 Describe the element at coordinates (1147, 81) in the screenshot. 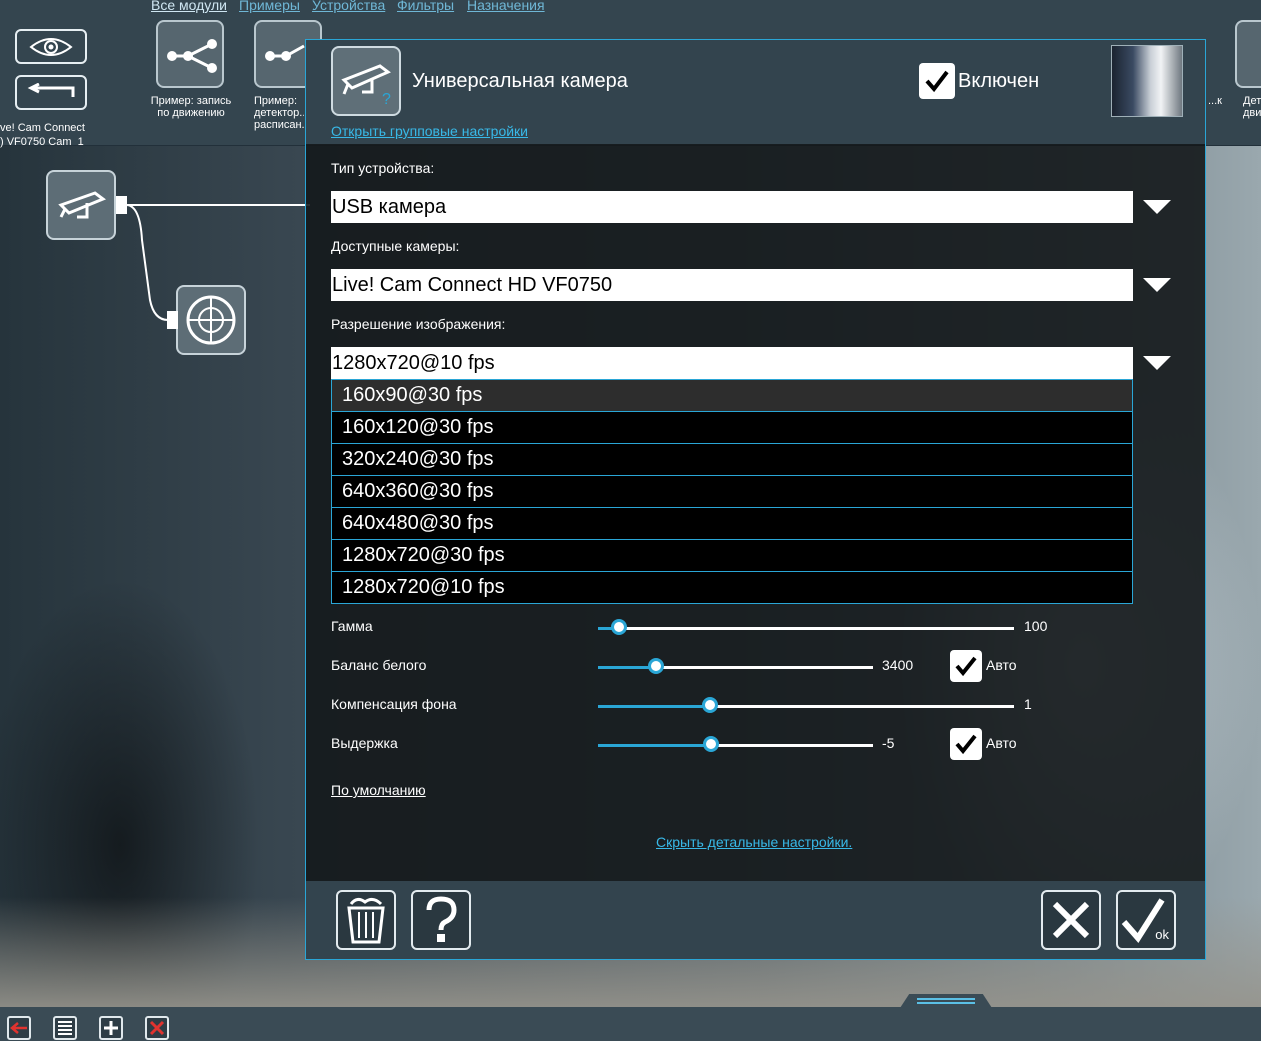

I see `camera-preview-thumbnail` at that location.